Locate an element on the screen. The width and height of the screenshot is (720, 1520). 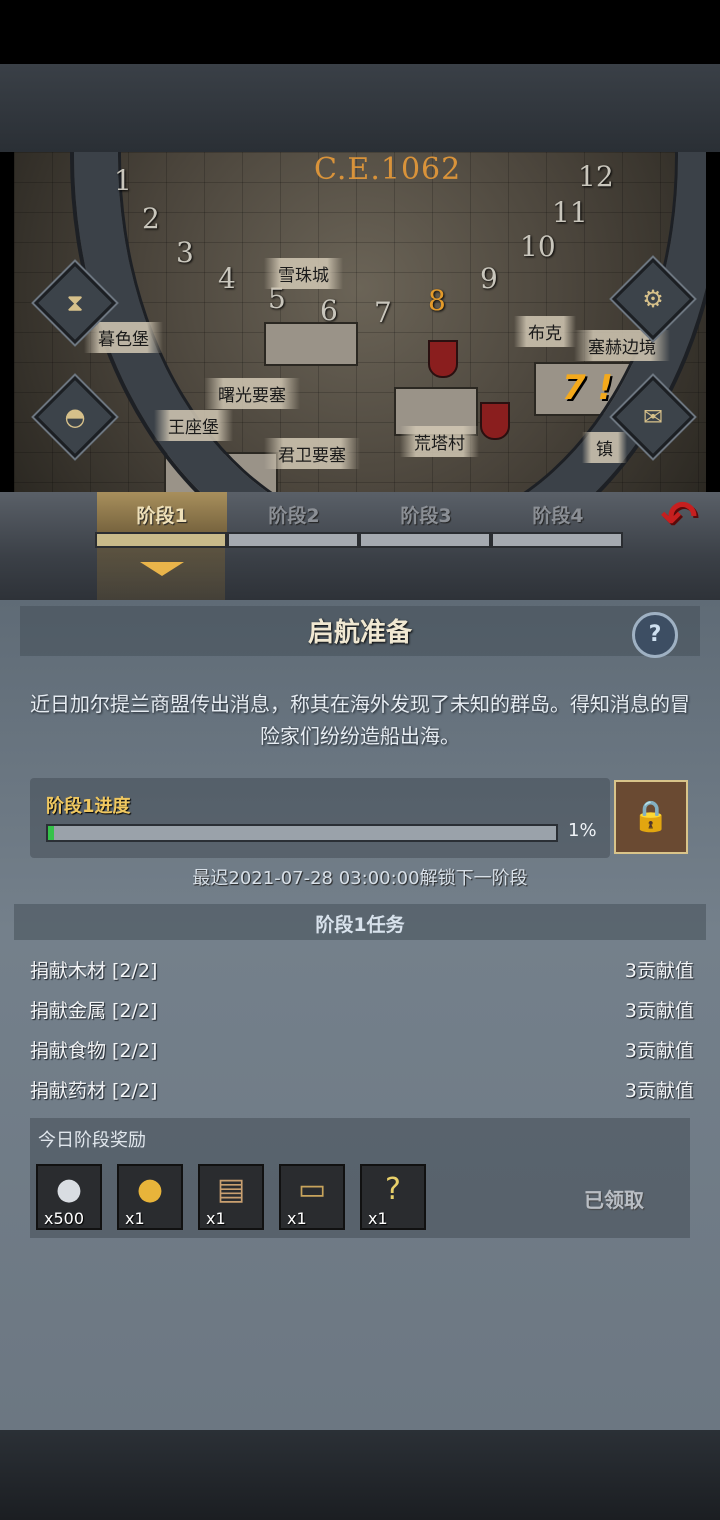
city-label: 曙光要塞 is located at coordinates (252, 393).